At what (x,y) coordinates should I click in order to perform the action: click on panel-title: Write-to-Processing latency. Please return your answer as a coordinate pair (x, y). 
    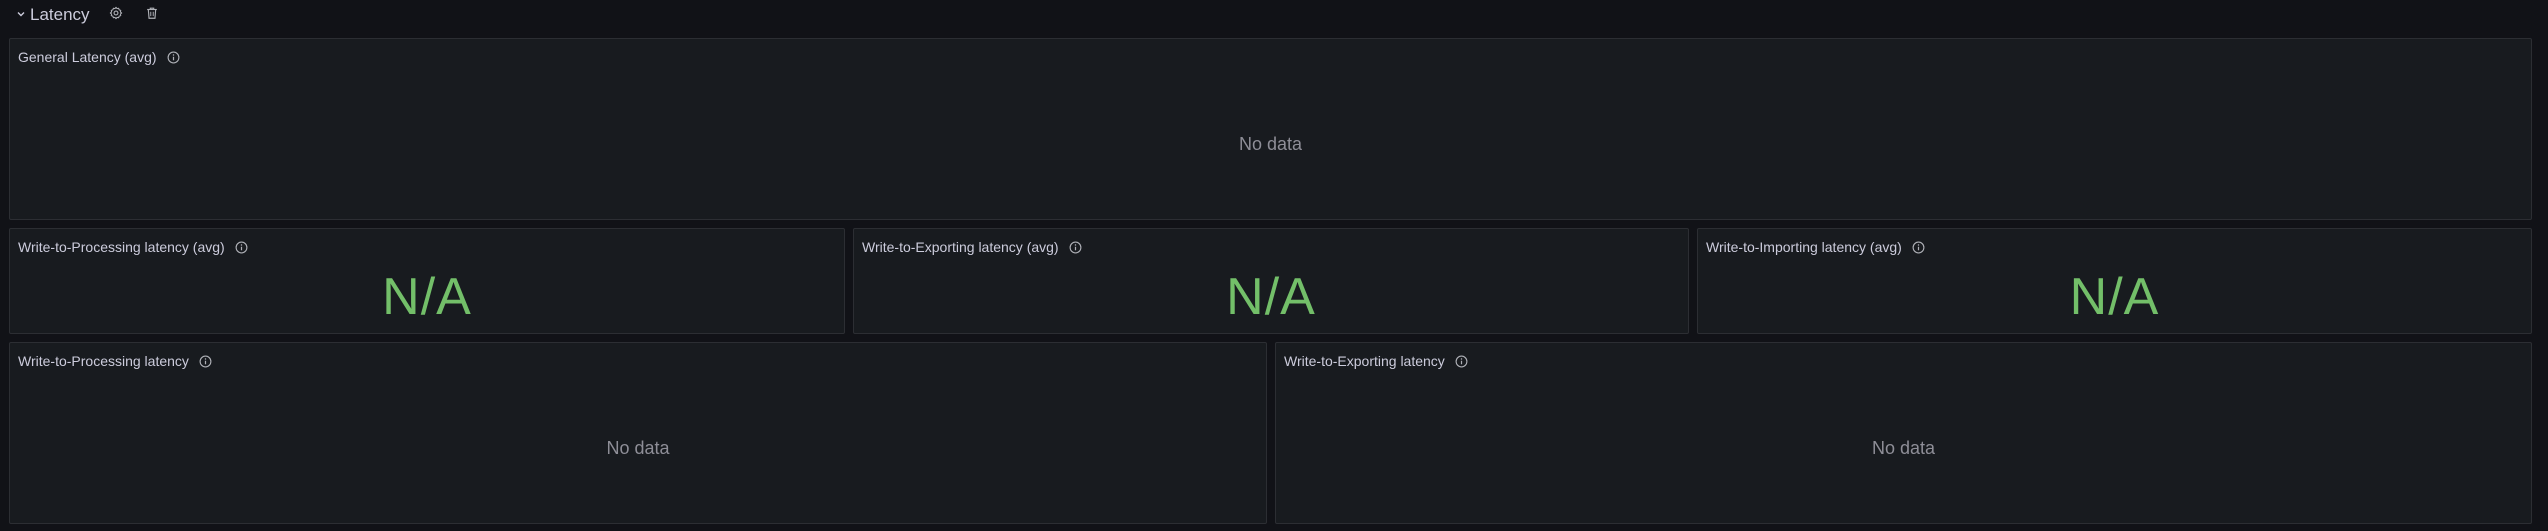
    Looking at the image, I should click on (103, 361).